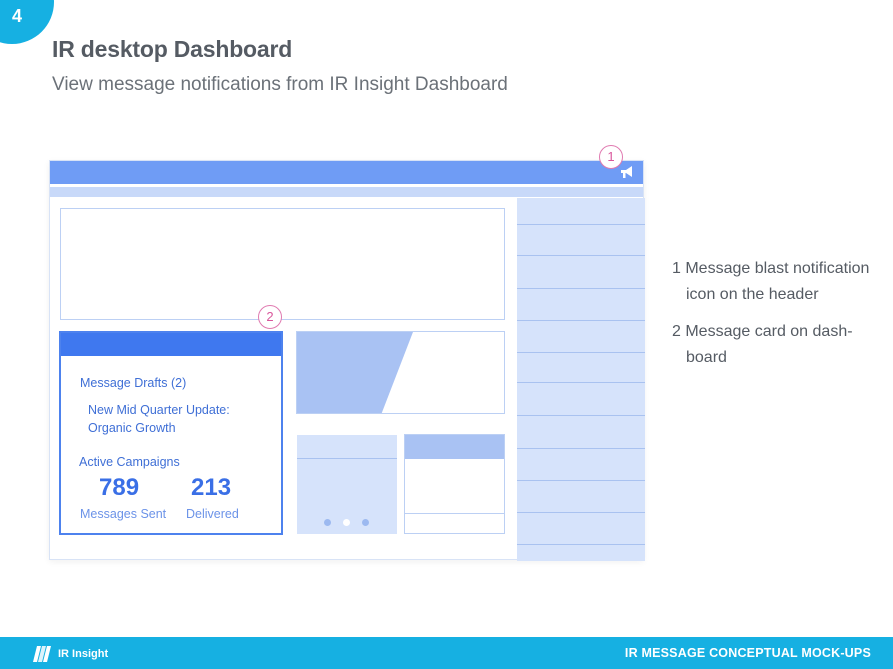 The image size is (893, 669). I want to click on mockup-header, so click(346, 172).